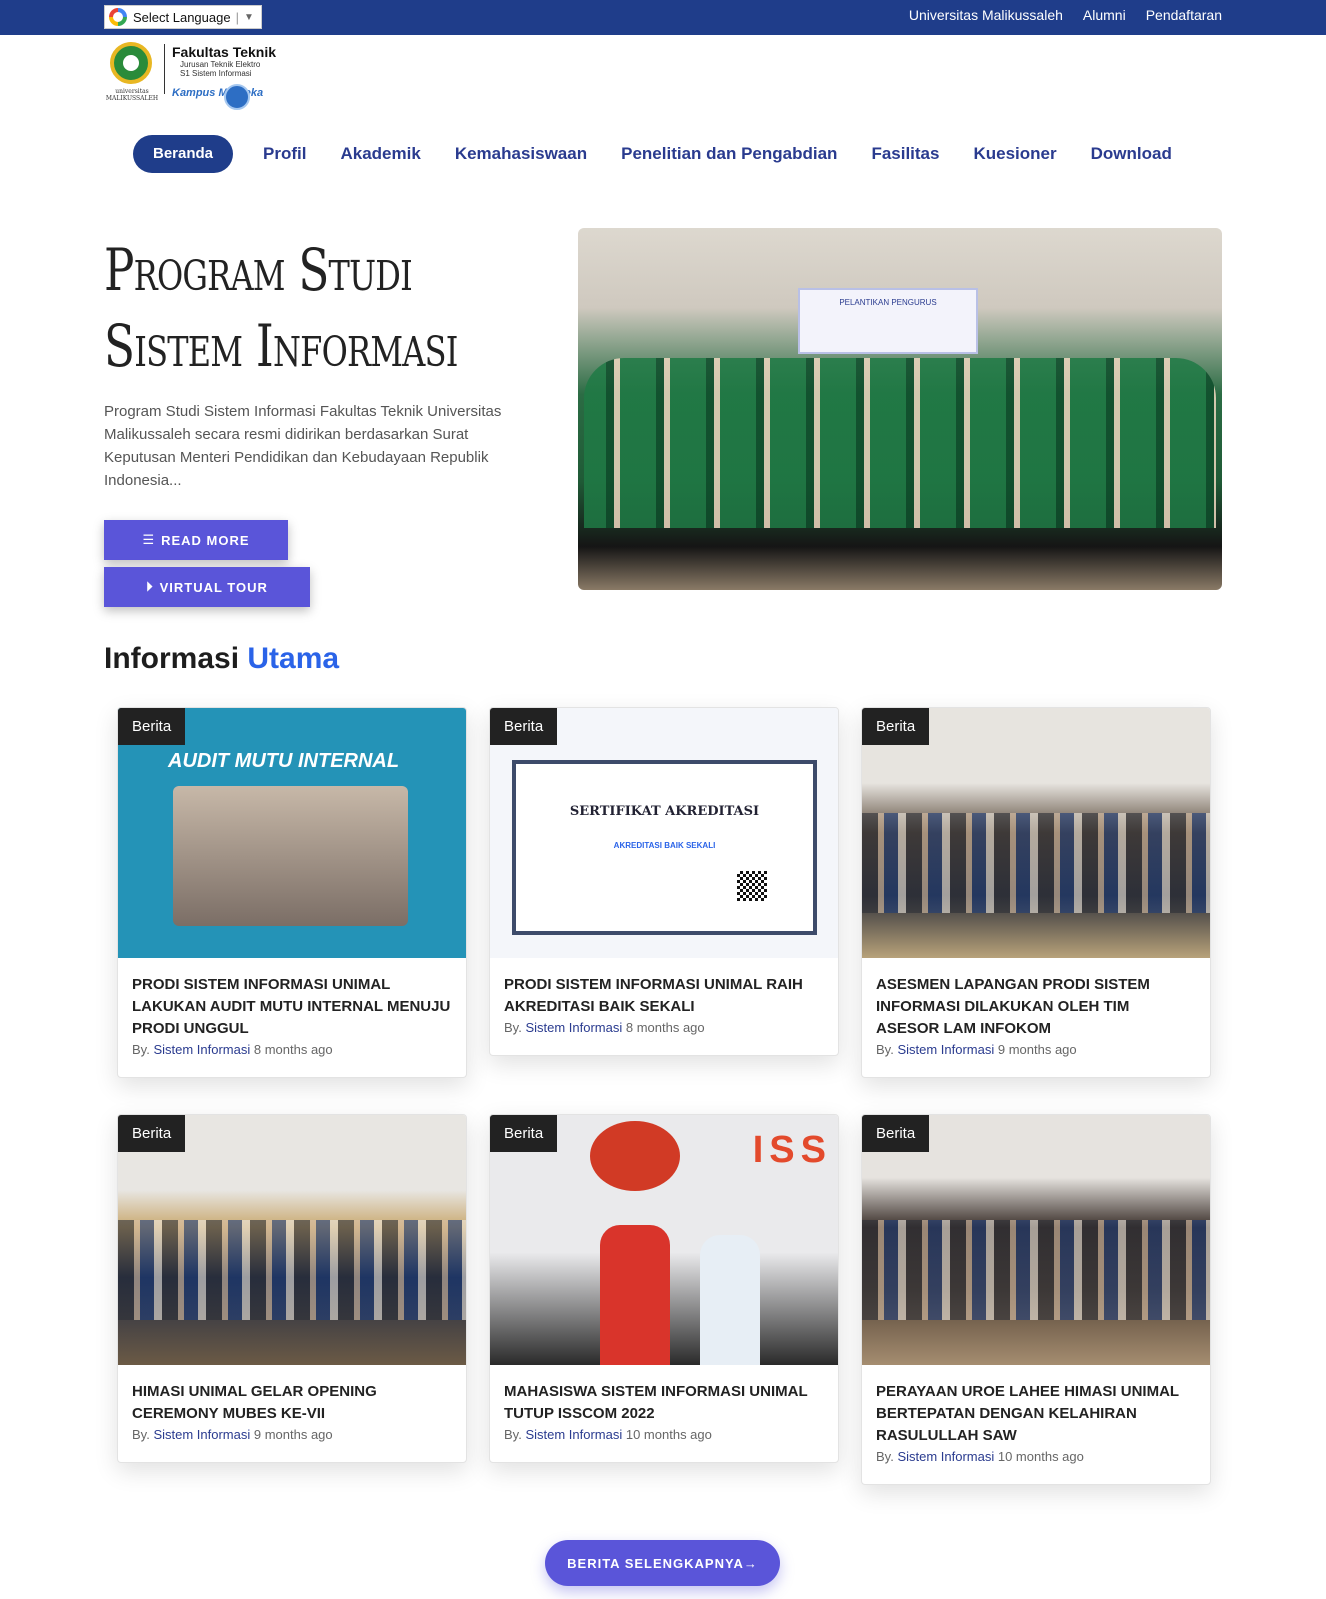 The image size is (1326, 1599). I want to click on read-more-button: ☰ READ MORE, so click(196, 540).